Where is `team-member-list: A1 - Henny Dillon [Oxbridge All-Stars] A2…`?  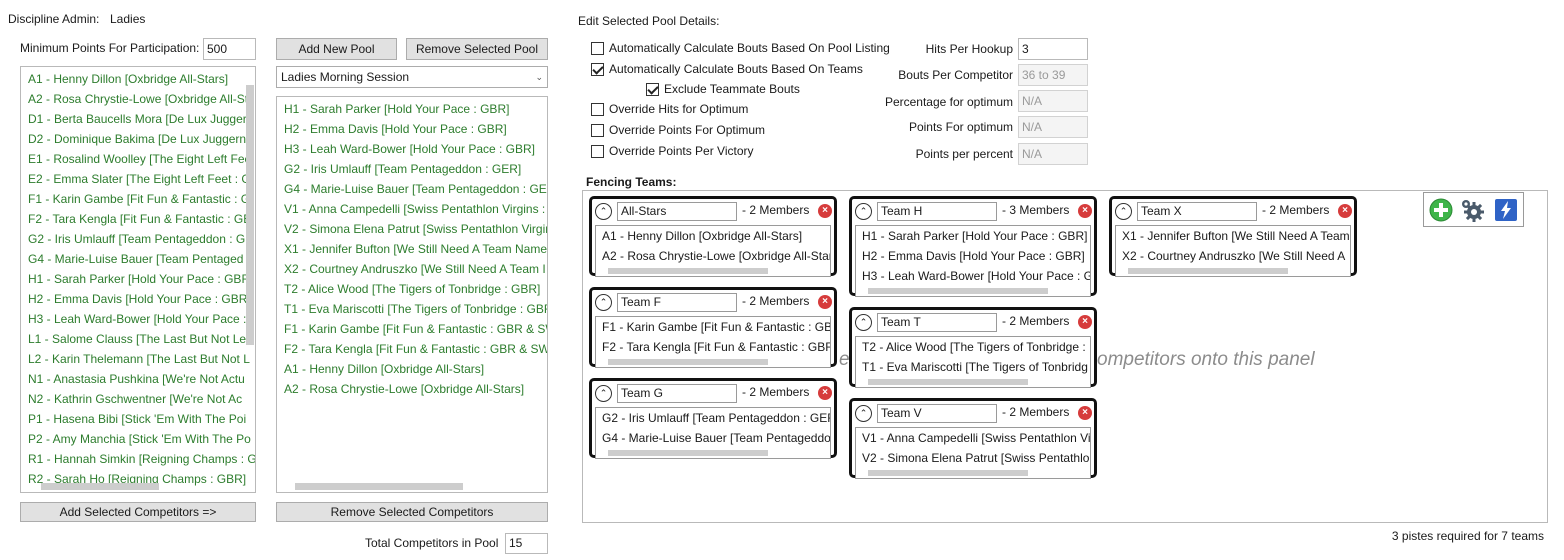 team-member-list: A1 - Henny Dillon [Oxbridge All-Stars] A2… is located at coordinates (713, 251).